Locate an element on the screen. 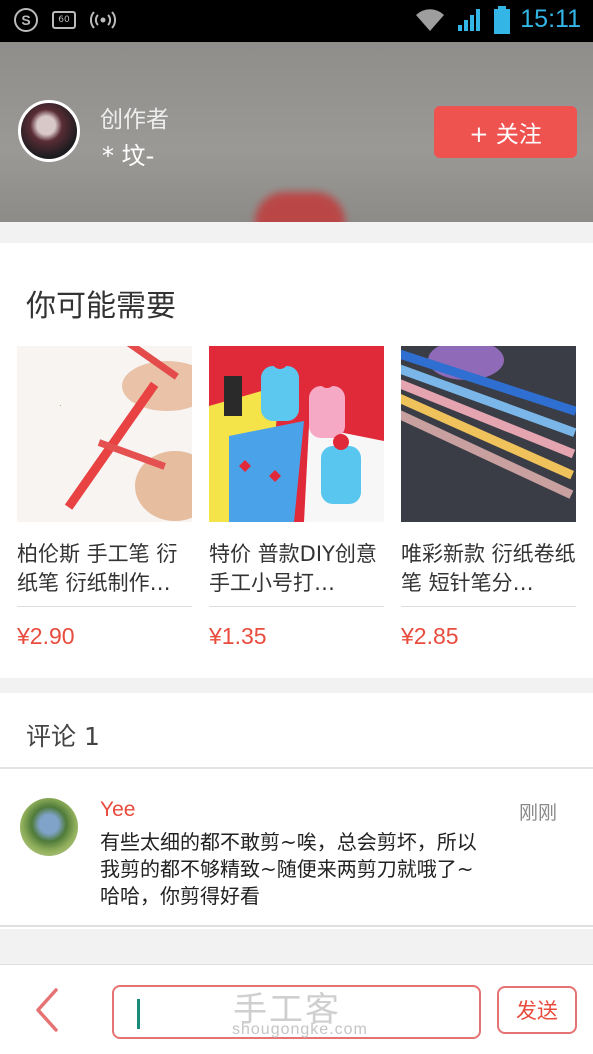 This screenshot has width=593, height=1054. watermark-url: shougongke.com is located at coordinates (300, 1029).